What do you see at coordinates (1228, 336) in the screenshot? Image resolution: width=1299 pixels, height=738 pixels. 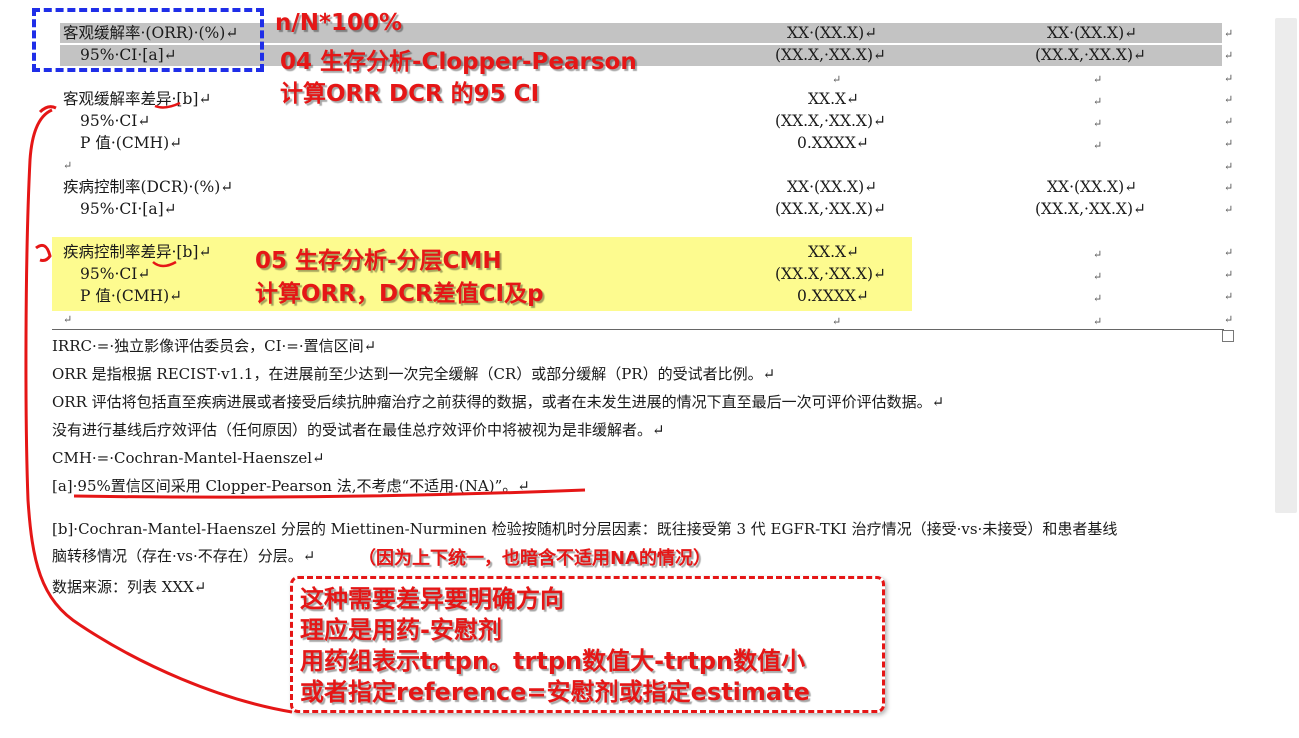 I see `table-resize-handle` at bounding box center [1228, 336].